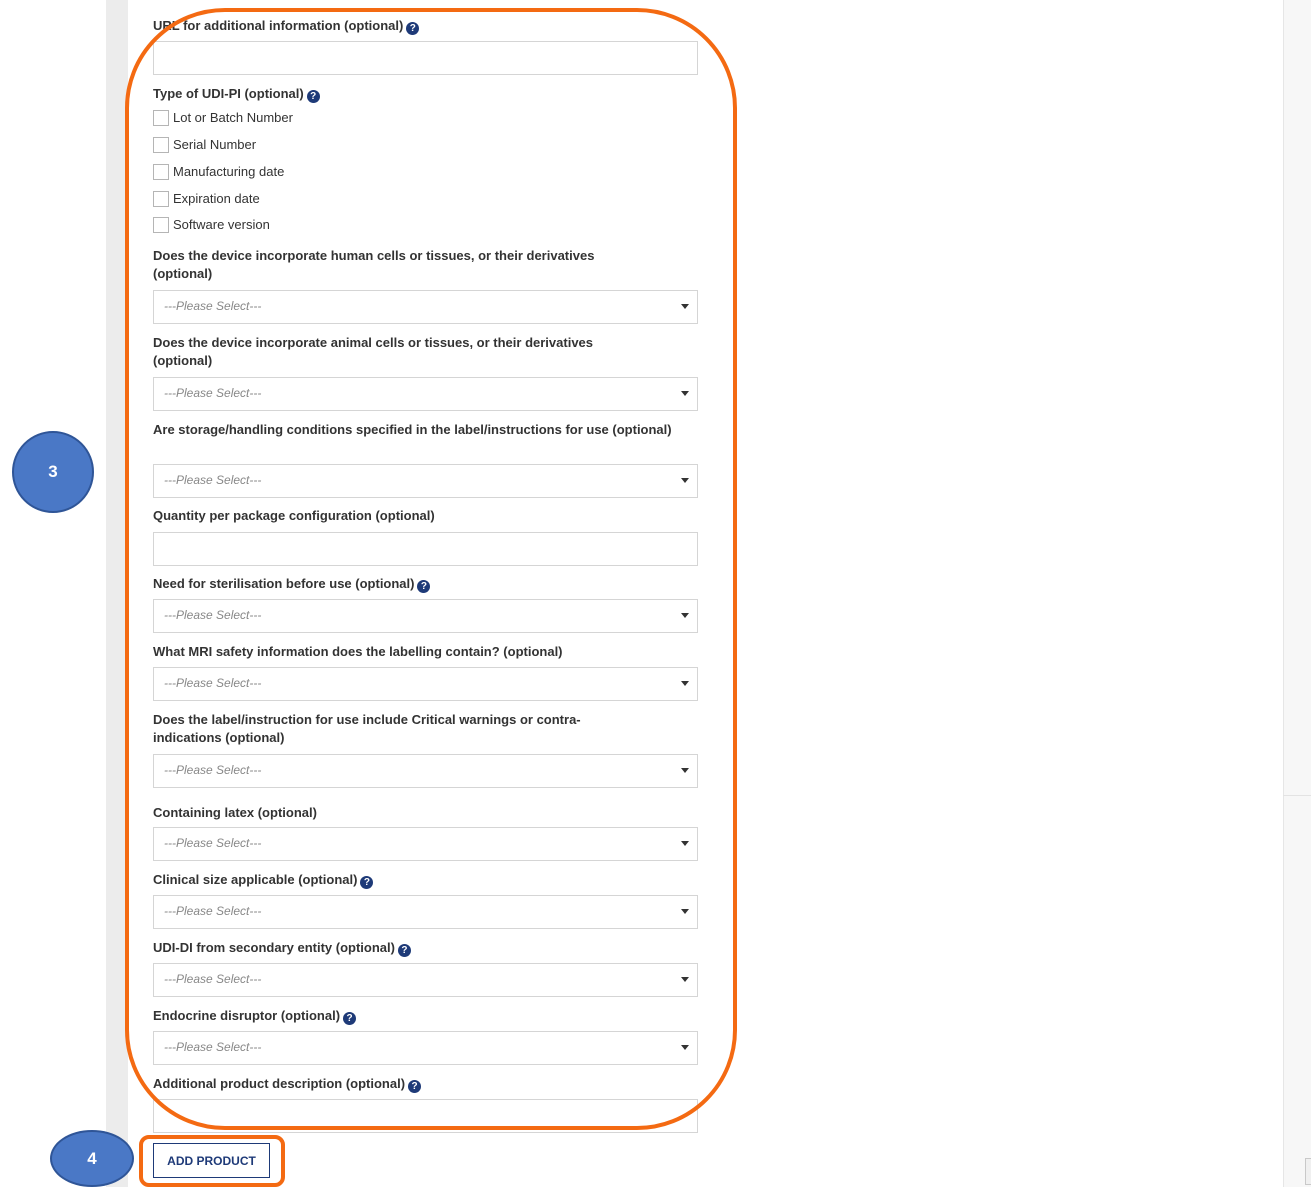 This screenshot has width=1311, height=1187. Describe the element at coordinates (1297, 795) in the screenshot. I see `right-panel-mark` at that location.